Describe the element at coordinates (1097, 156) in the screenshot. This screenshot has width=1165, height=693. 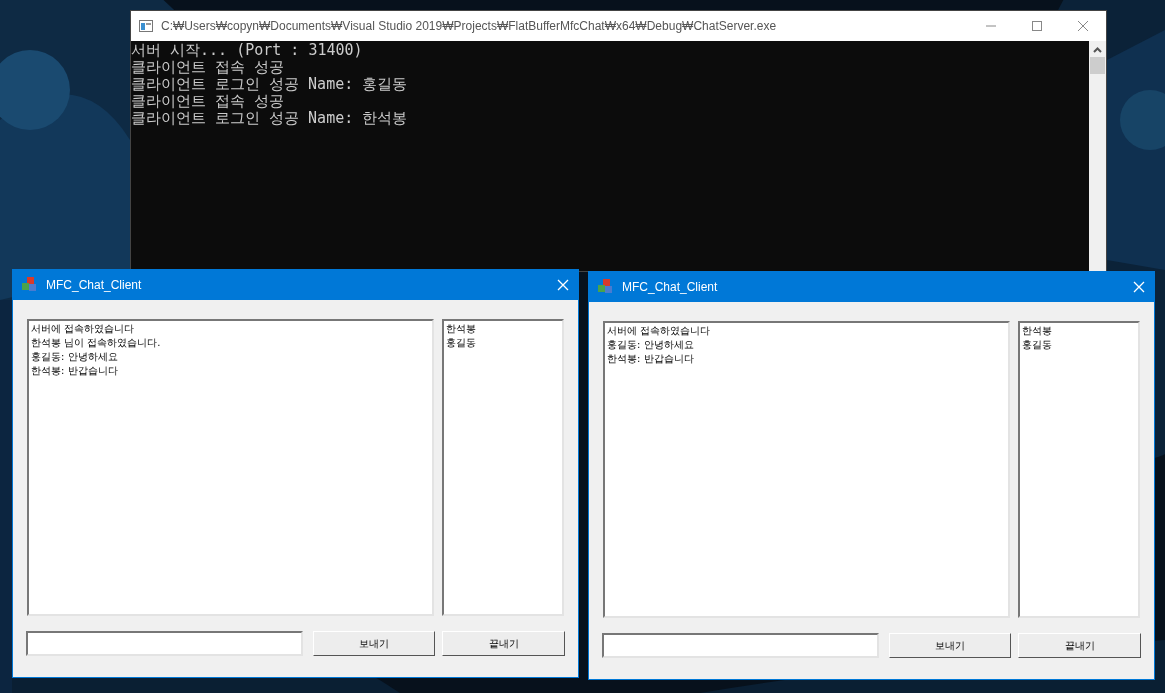
I see `scrollbar` at that location.